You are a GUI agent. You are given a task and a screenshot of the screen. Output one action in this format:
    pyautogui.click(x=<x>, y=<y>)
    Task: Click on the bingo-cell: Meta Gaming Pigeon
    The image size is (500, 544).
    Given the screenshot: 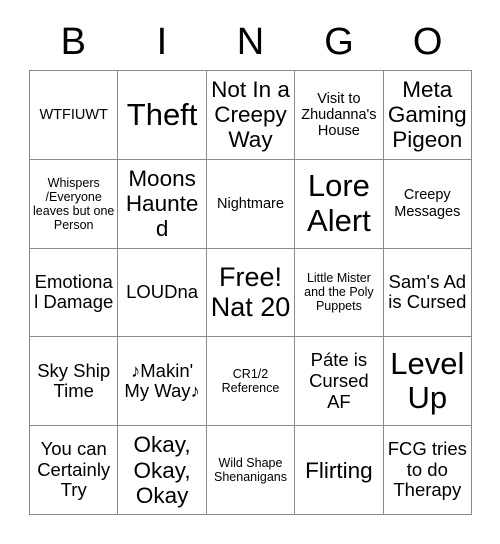 What is the action you would take?
    pyautogui.click(x=427, y=115)
    